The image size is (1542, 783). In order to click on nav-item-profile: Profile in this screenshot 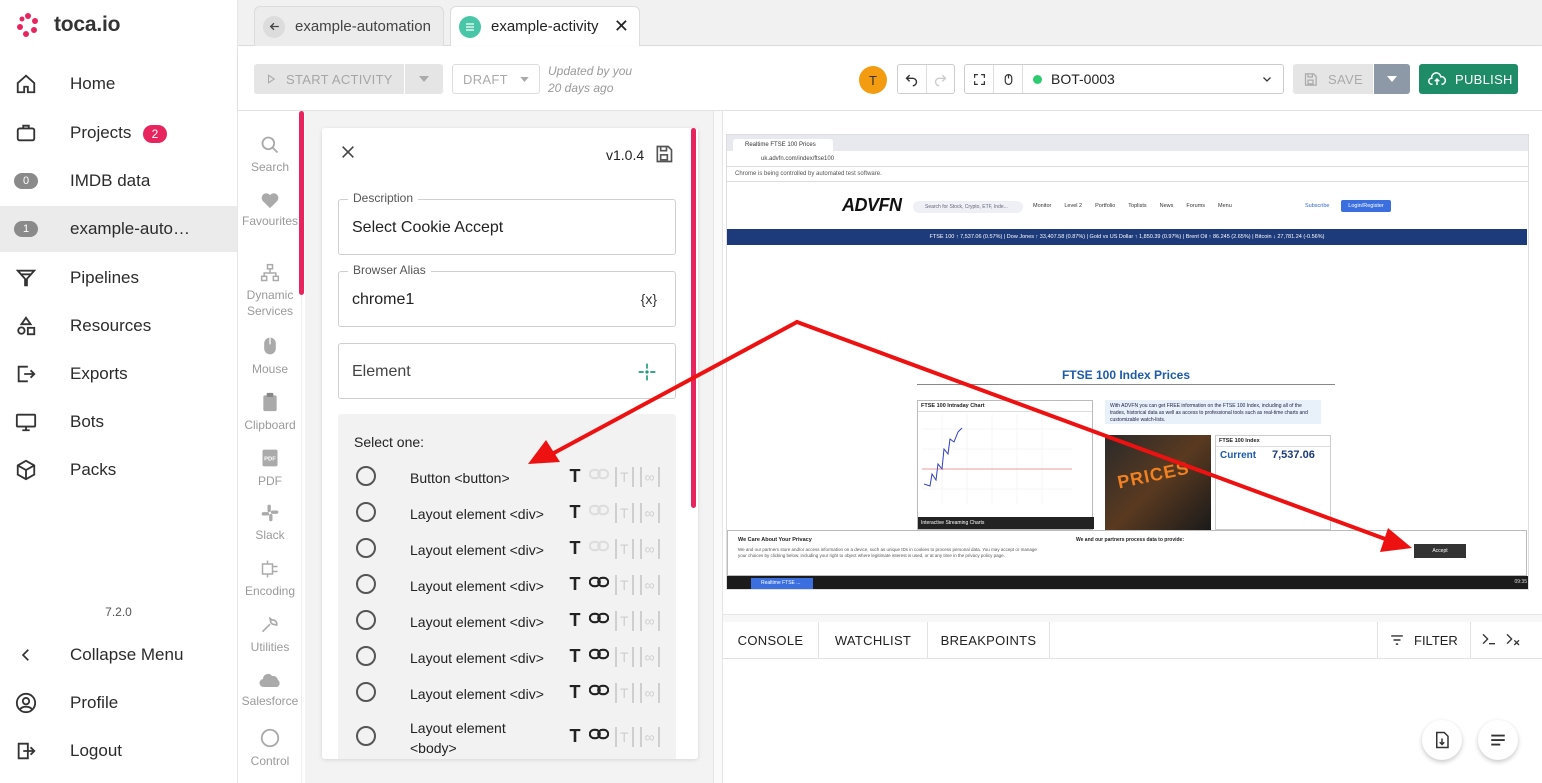, I will do `click(118, 703)`.